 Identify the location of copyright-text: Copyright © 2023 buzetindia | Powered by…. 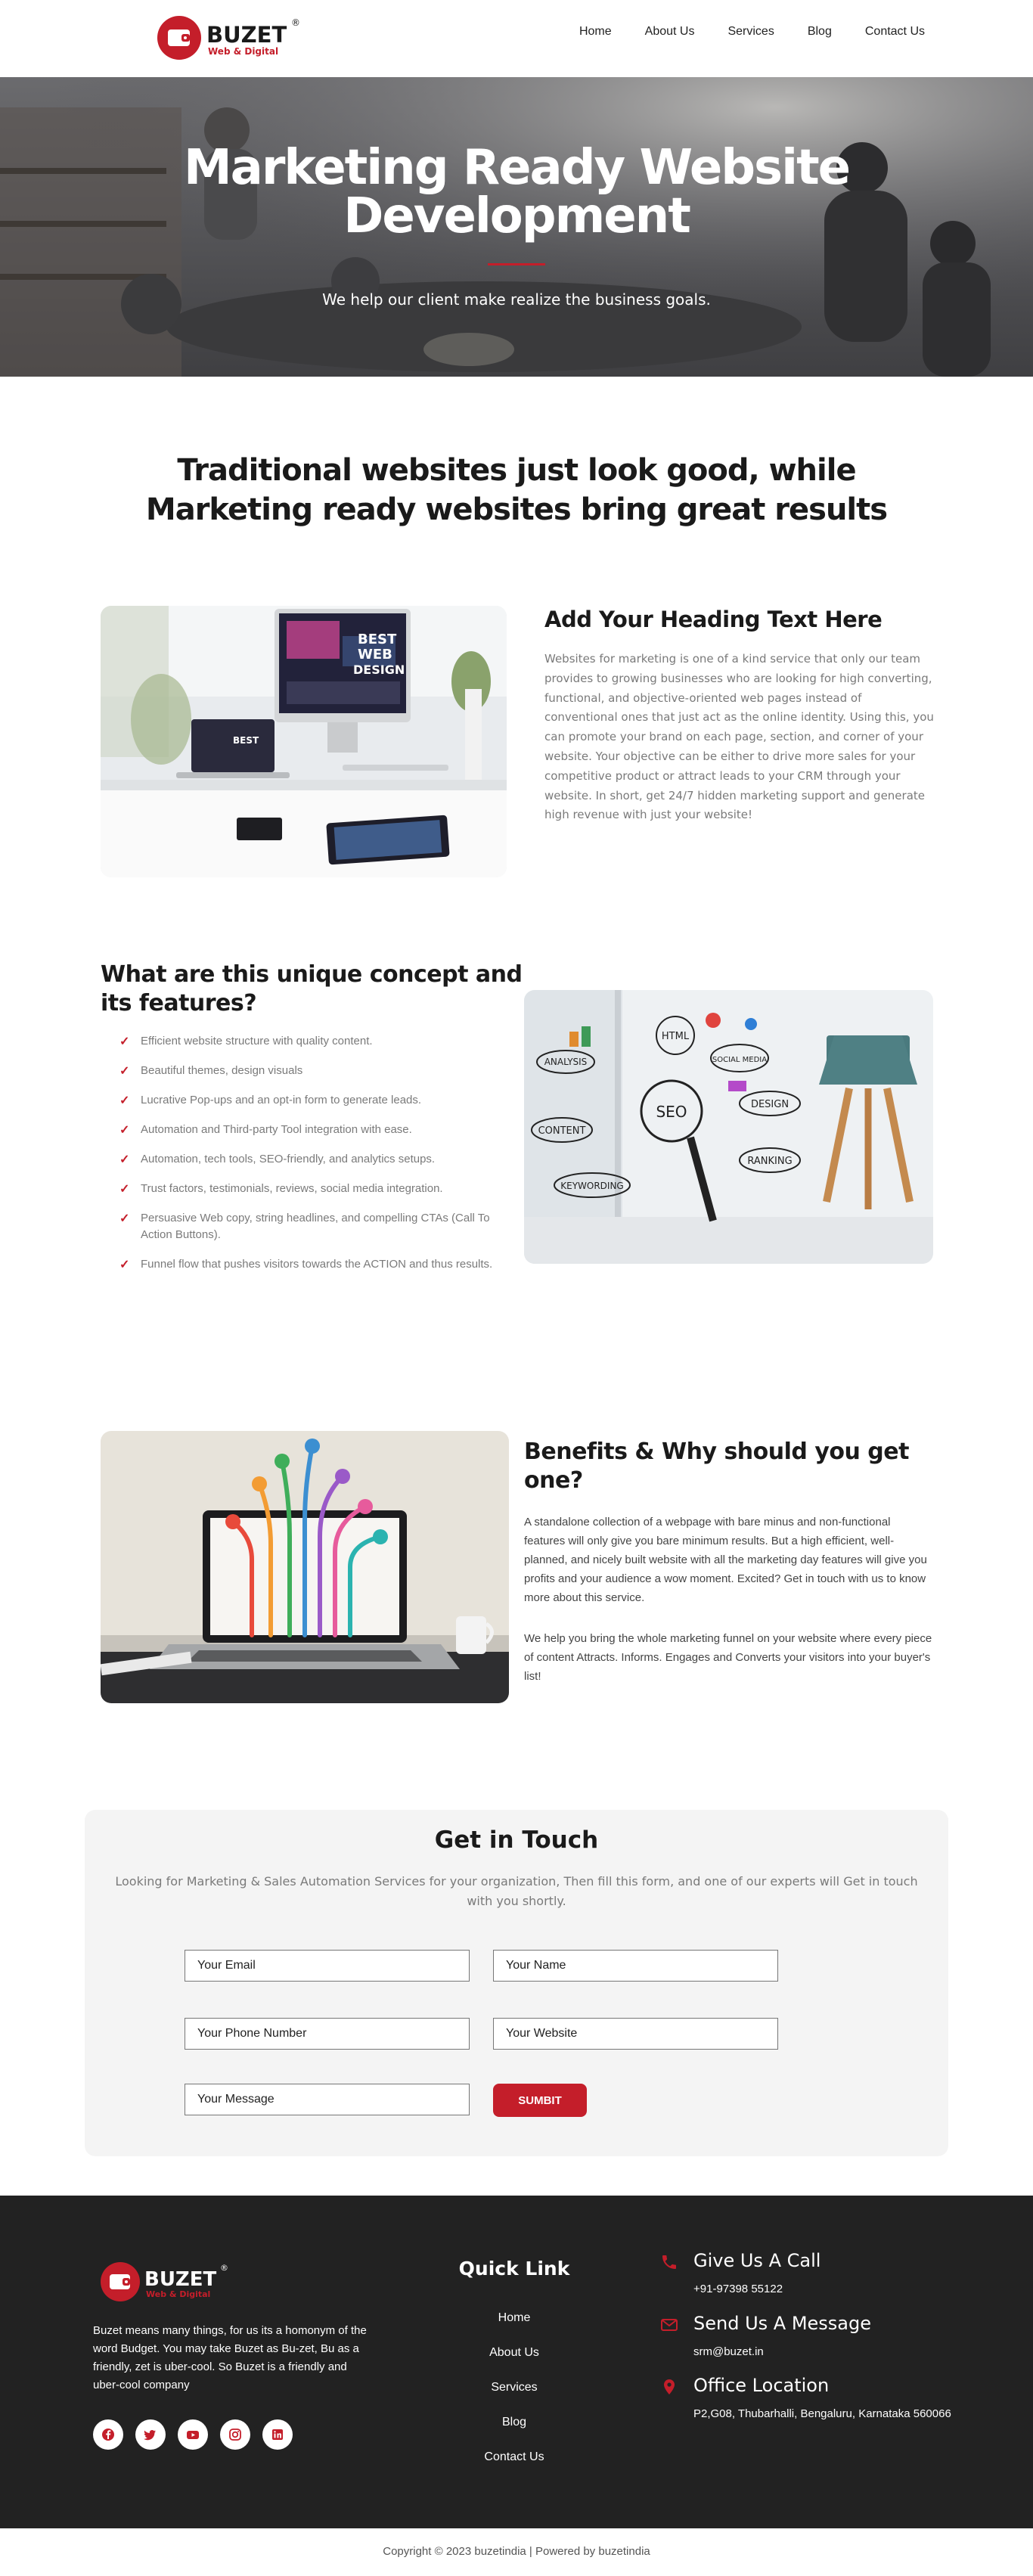
(516, 2551).